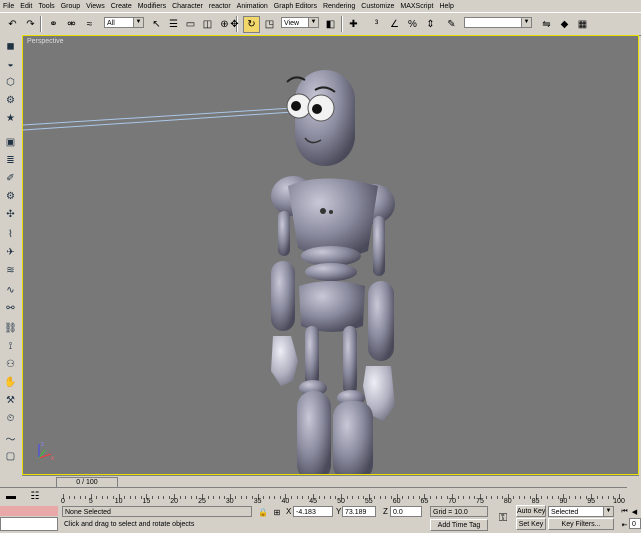  I want to click on select-object-icon: ↖, so click(156, 24).